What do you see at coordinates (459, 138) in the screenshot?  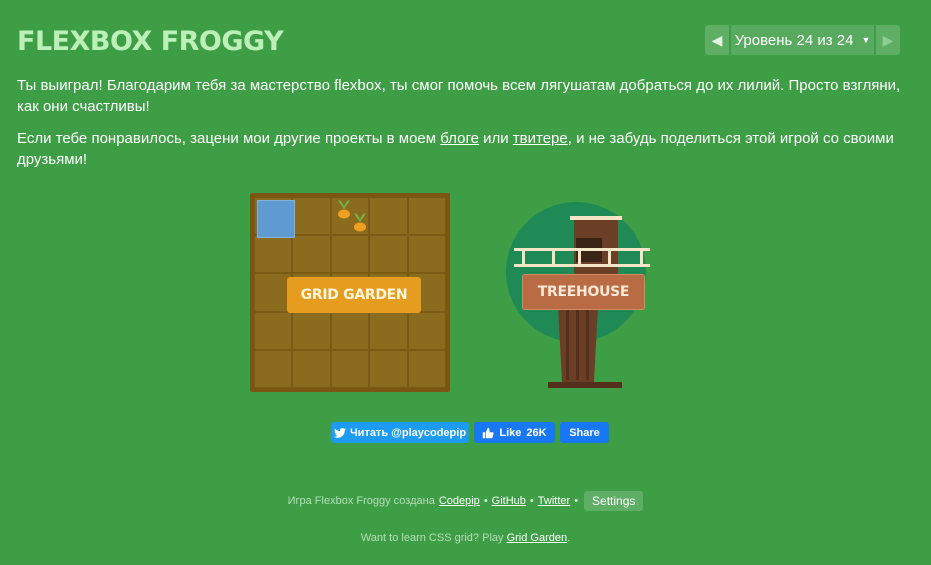 I see `blog-link: блоге` at bounding box center [459, 138].